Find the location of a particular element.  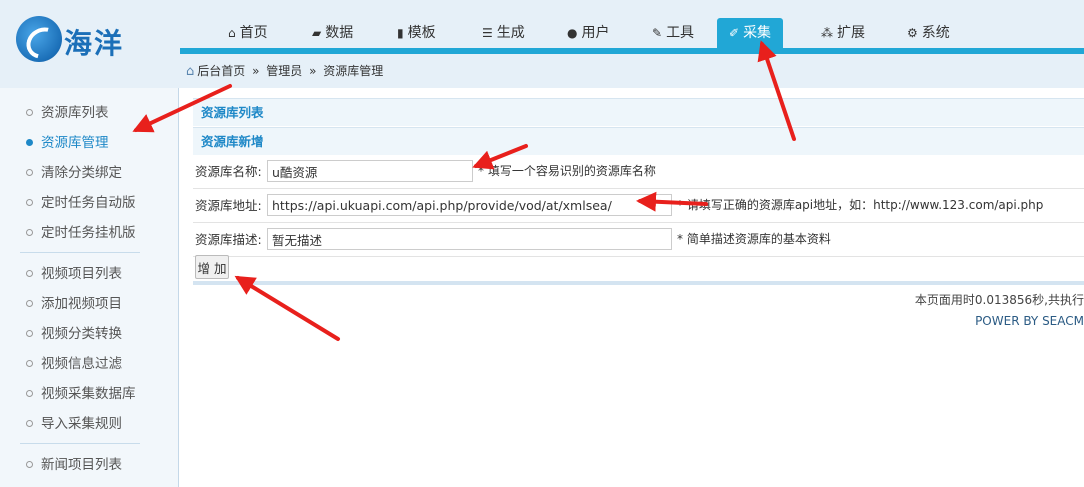

sidebar-item-video-category-convert: 视频分类转换 is located at coordinates (74, 334).